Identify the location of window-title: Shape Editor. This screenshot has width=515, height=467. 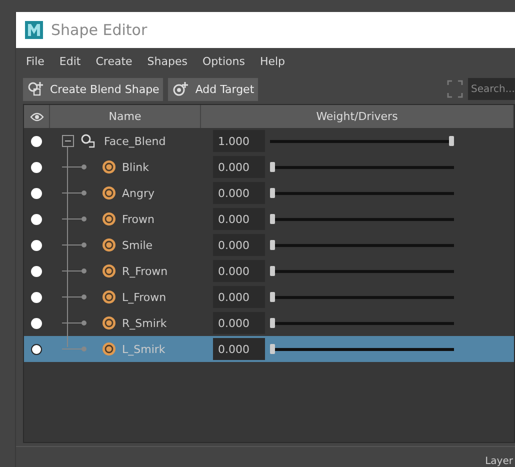
(99, 30).